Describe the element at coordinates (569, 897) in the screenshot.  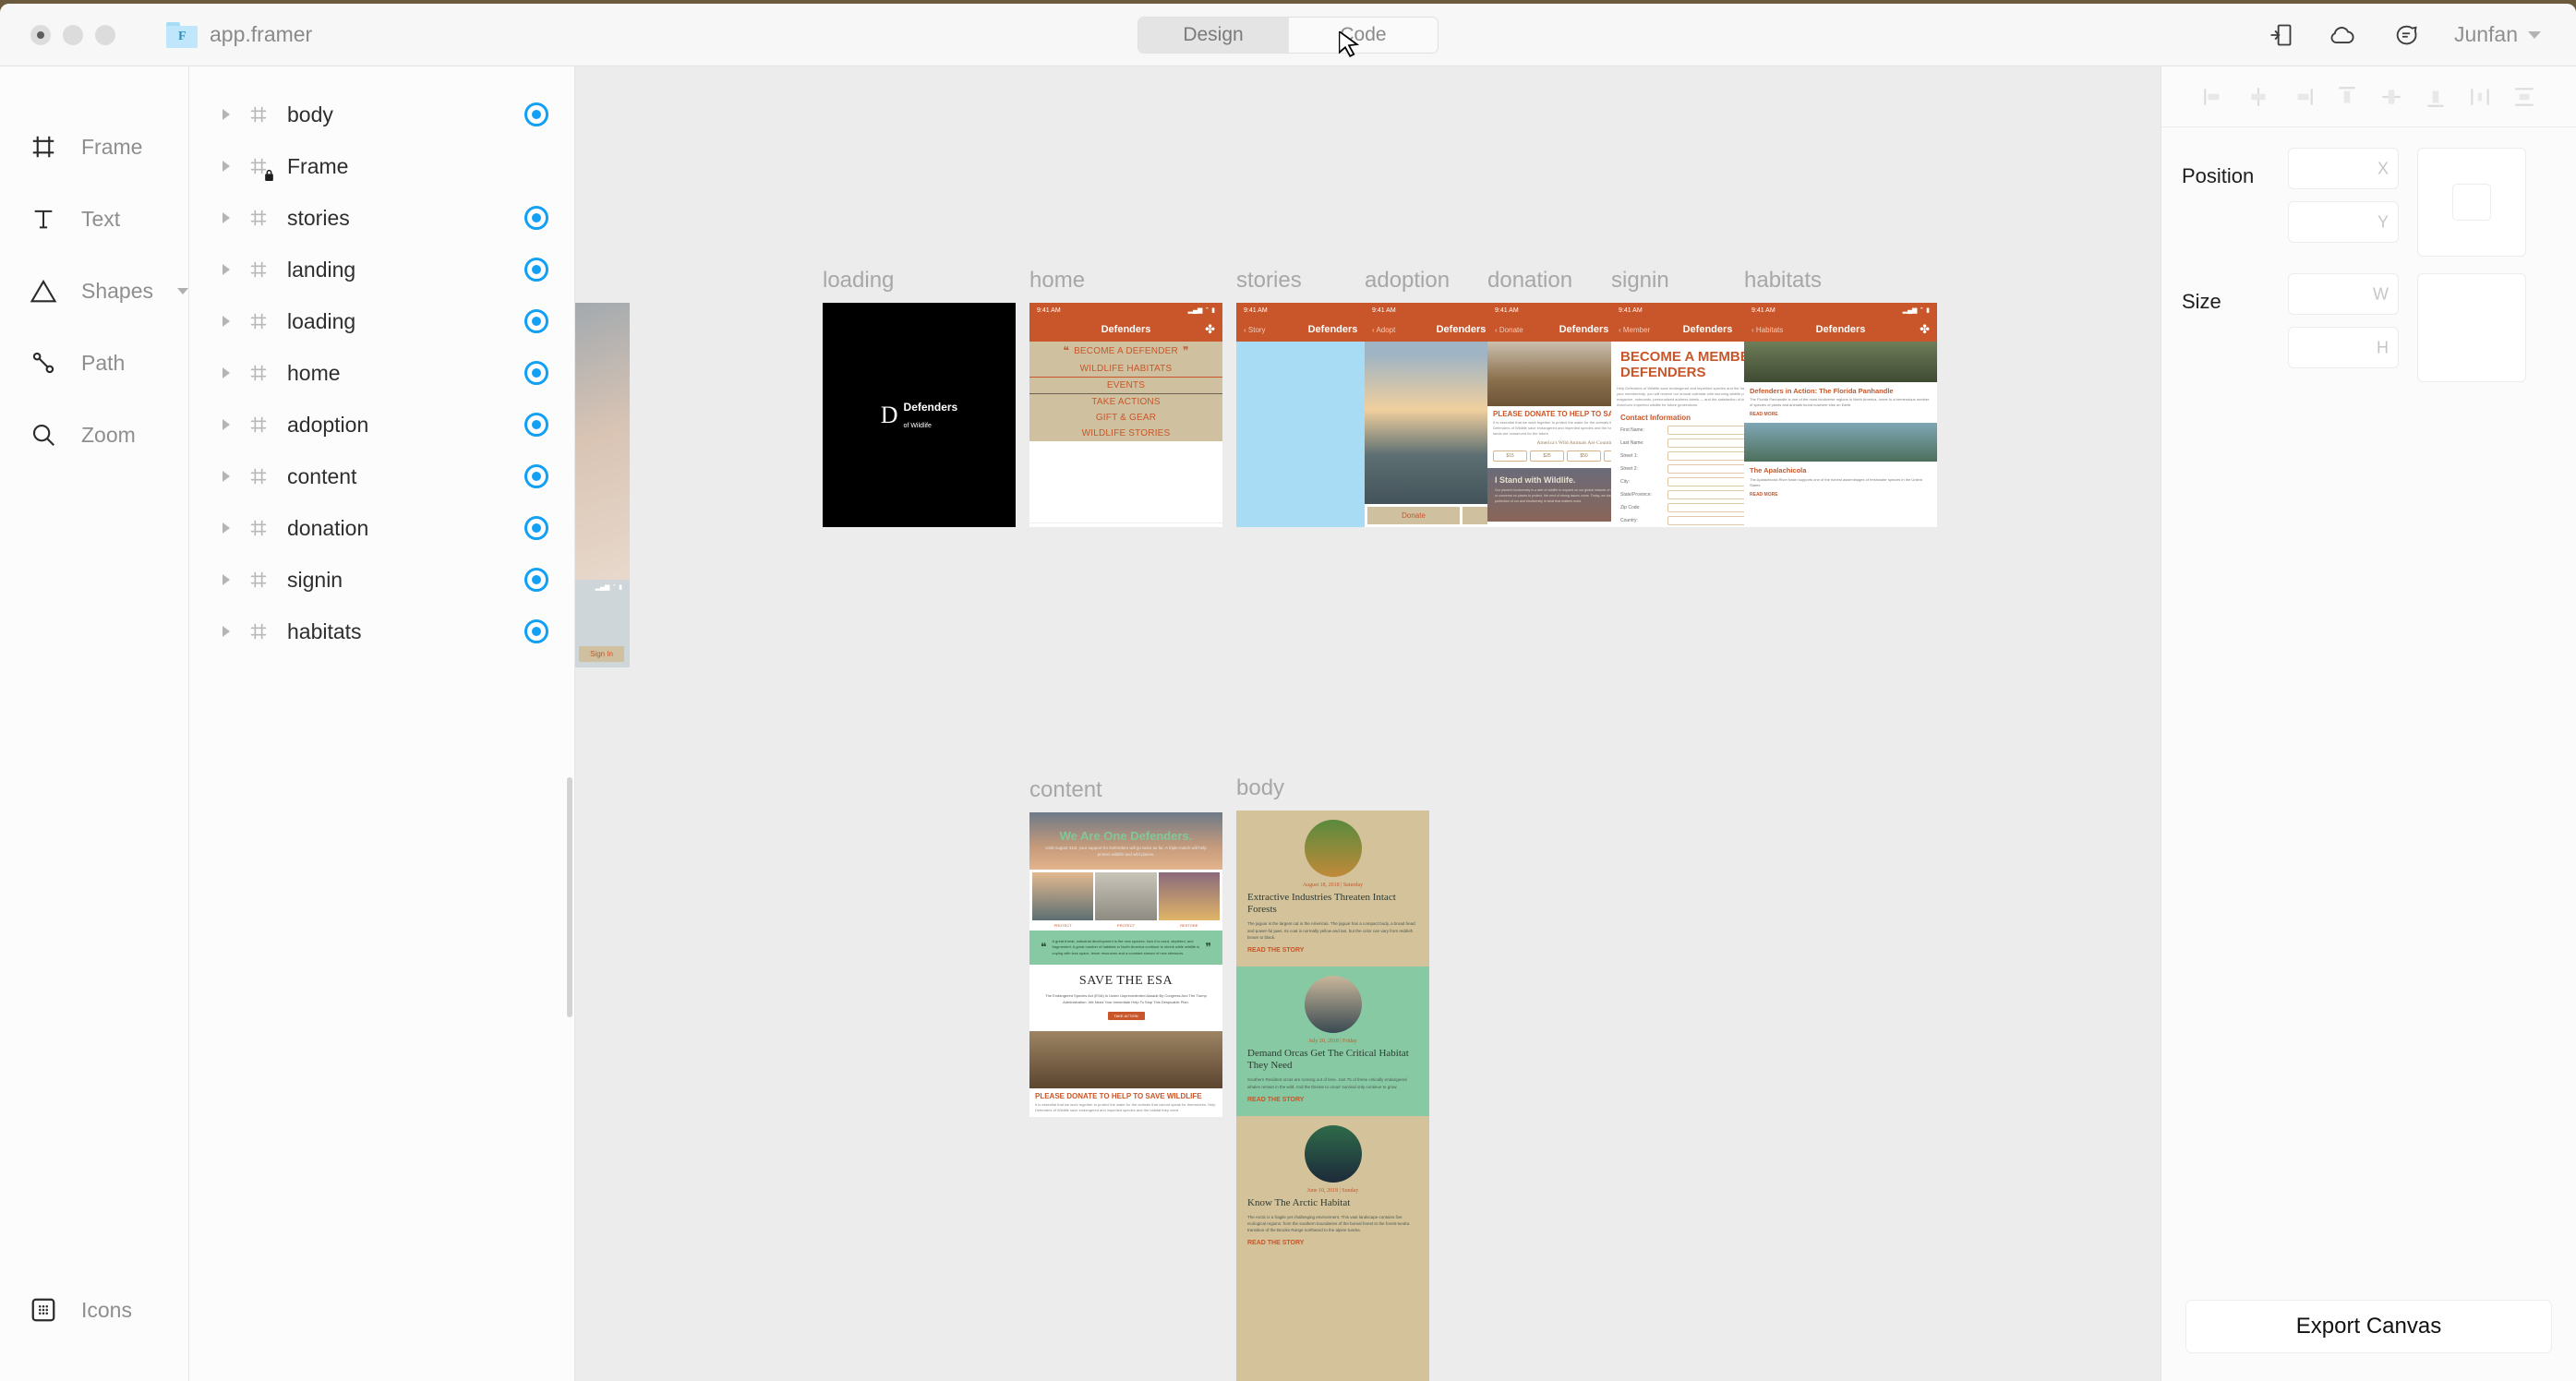
I see `layers-scrollbar` at that location.